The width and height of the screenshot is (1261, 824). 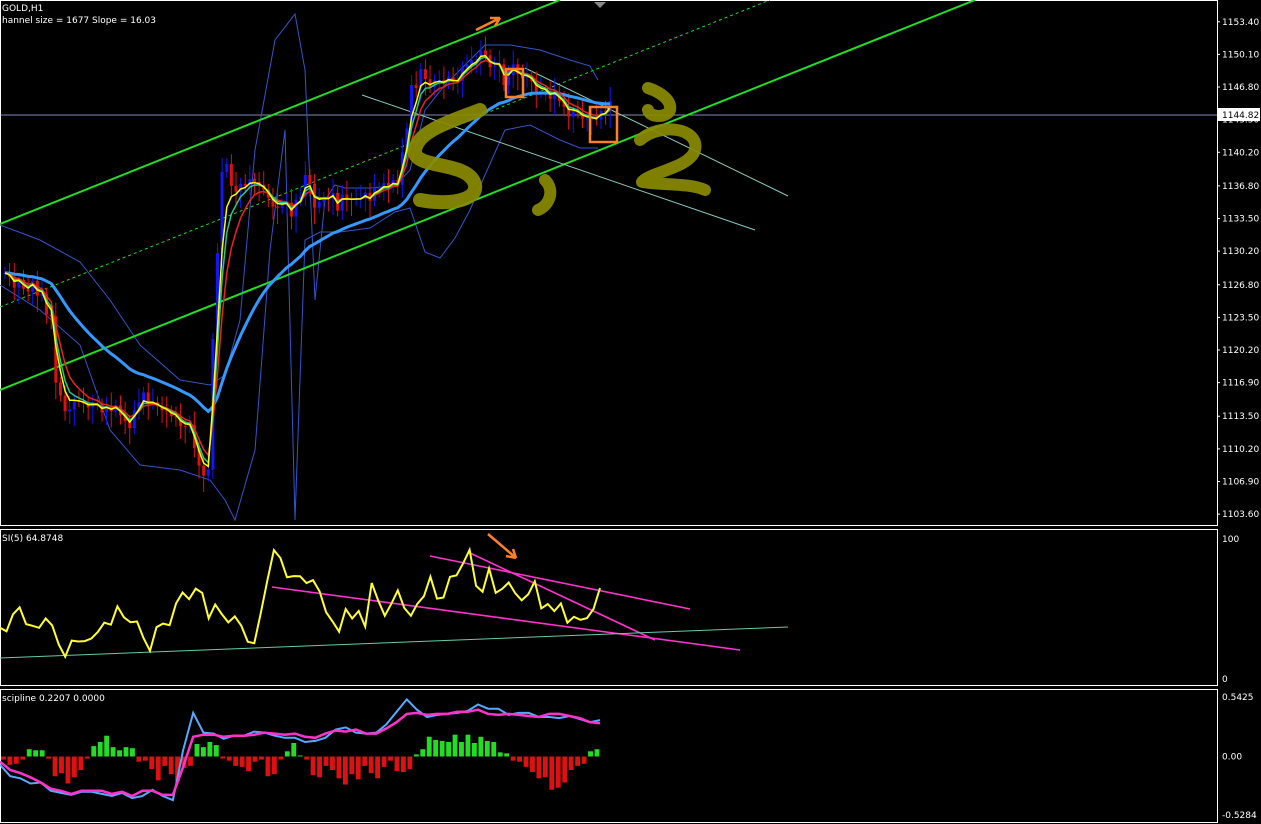 What do you see at coordinates (1240, 351) in the screenshot?
I see `price-tick-label: 1120.20` at bounding box center [1240, 351].